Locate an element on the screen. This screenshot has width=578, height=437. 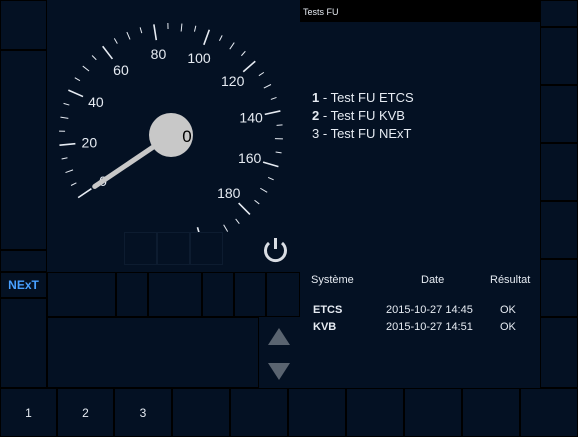
menu-item-label: Test FU KVB is located at coordinates (367, 115).